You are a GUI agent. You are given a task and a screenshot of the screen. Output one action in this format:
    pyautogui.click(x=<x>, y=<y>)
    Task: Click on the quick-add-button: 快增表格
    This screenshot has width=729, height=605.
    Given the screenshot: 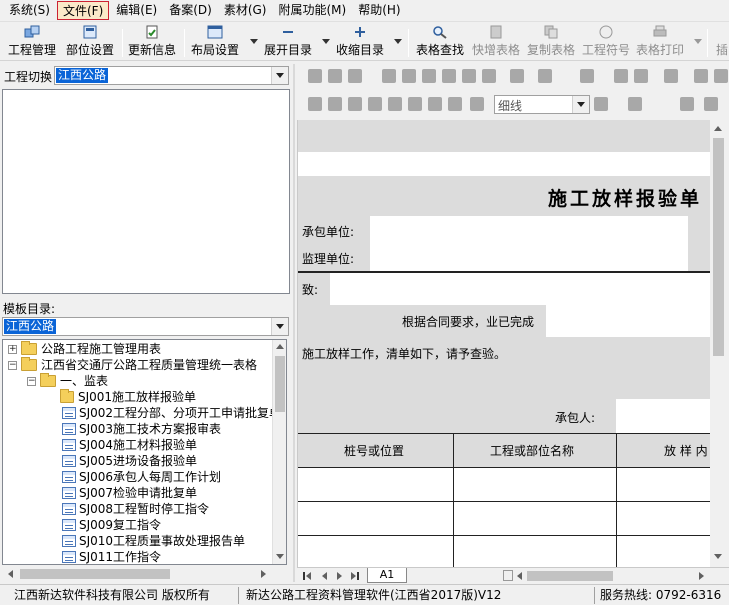 What is the action you would take?
    pyautogui.click(x=496, y=42)
    